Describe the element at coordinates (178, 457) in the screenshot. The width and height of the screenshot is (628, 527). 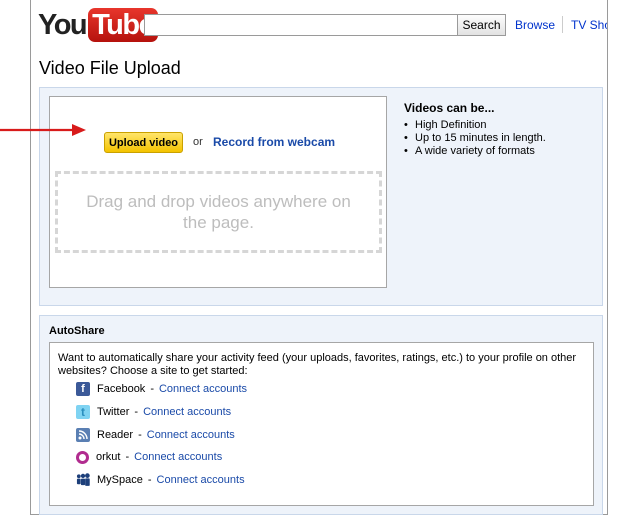
I see `connect-accounts-link-orkut: Connect accounts` at that location.